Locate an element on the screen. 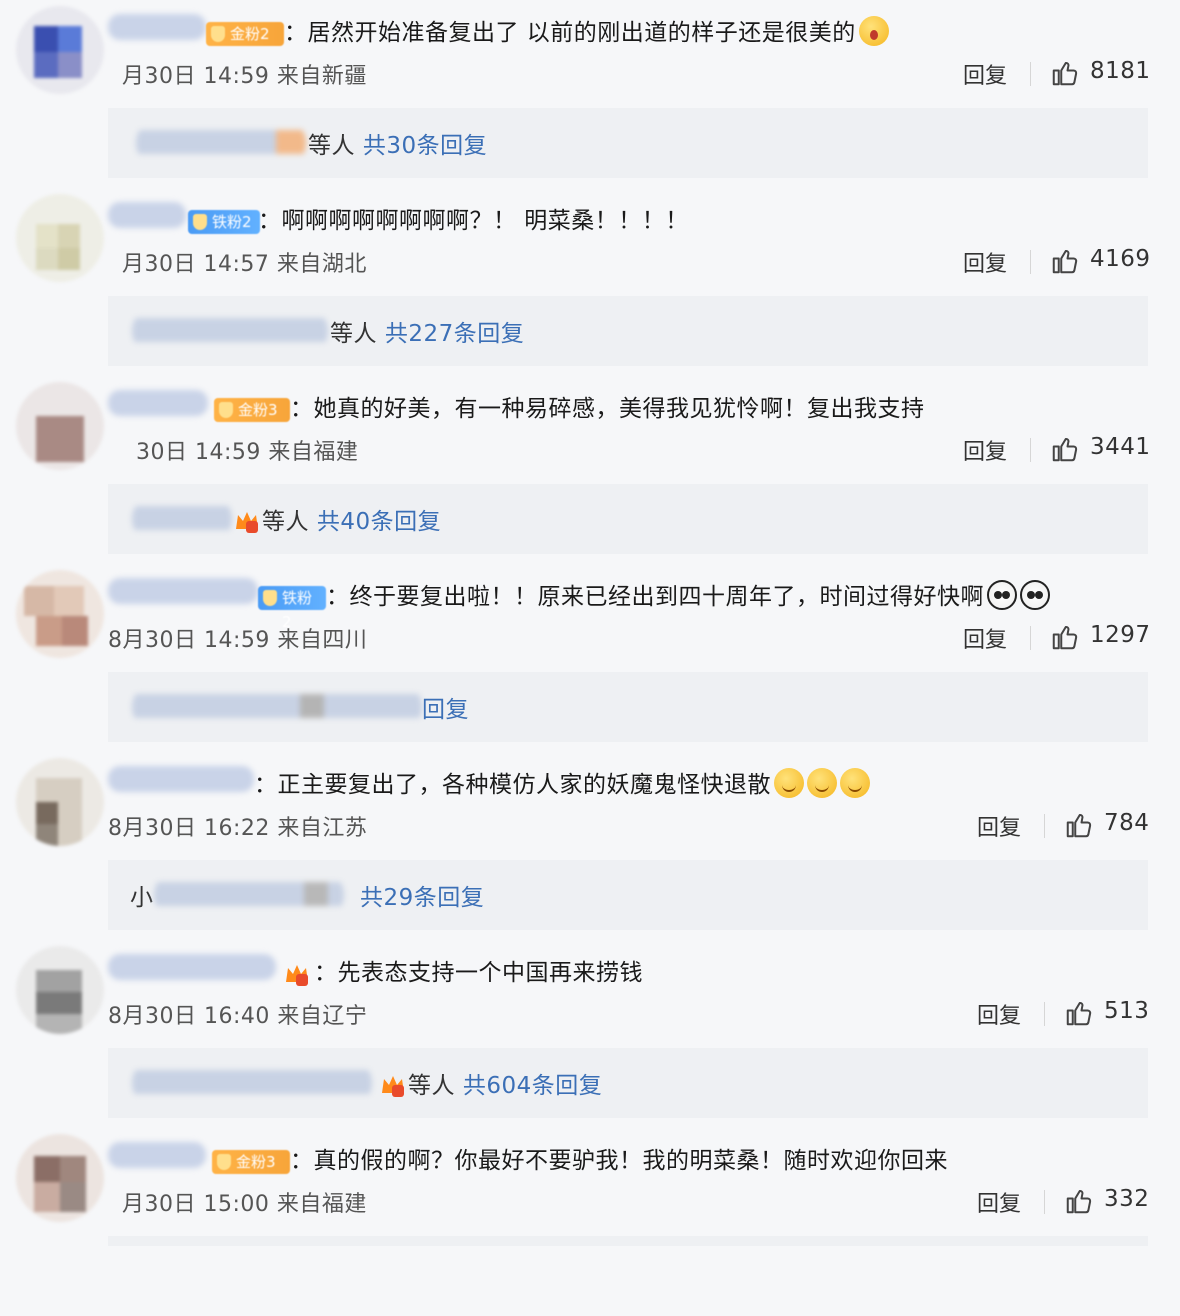  reply-summary-partial is located at coordinates (628, 1241).